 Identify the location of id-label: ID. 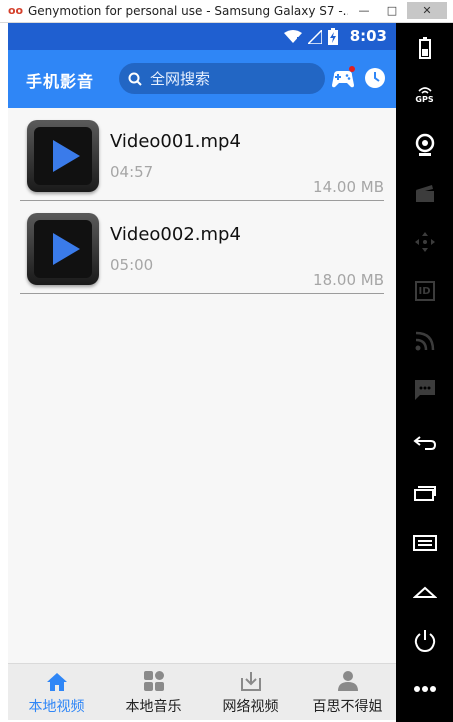
(424, 291).